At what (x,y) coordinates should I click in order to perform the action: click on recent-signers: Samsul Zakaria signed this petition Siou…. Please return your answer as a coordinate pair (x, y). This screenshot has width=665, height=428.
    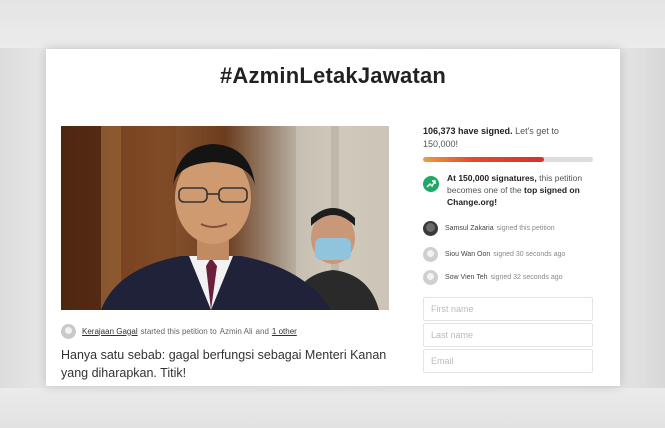
    Looking at the image, I should click on (509, 252).